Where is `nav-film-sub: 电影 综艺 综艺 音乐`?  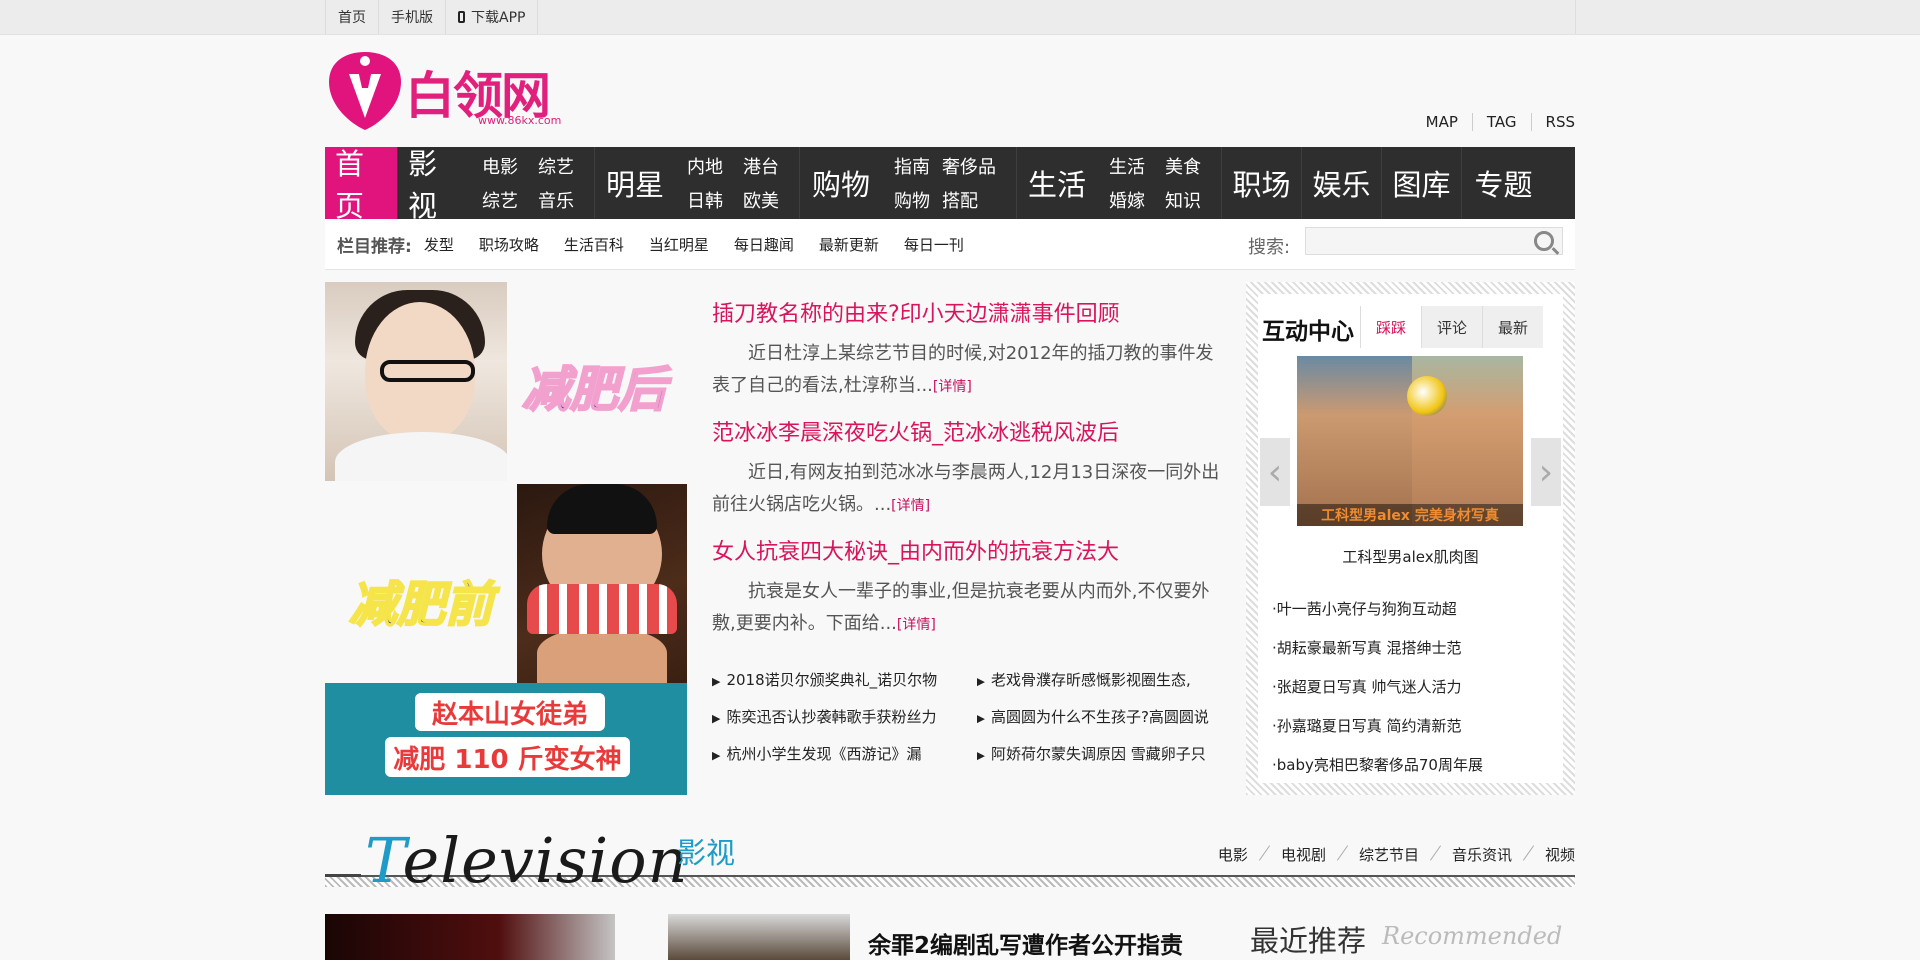
nav-film-sub: 电影 综艺 综艺 音乐 is located at coordinates (532, 183).